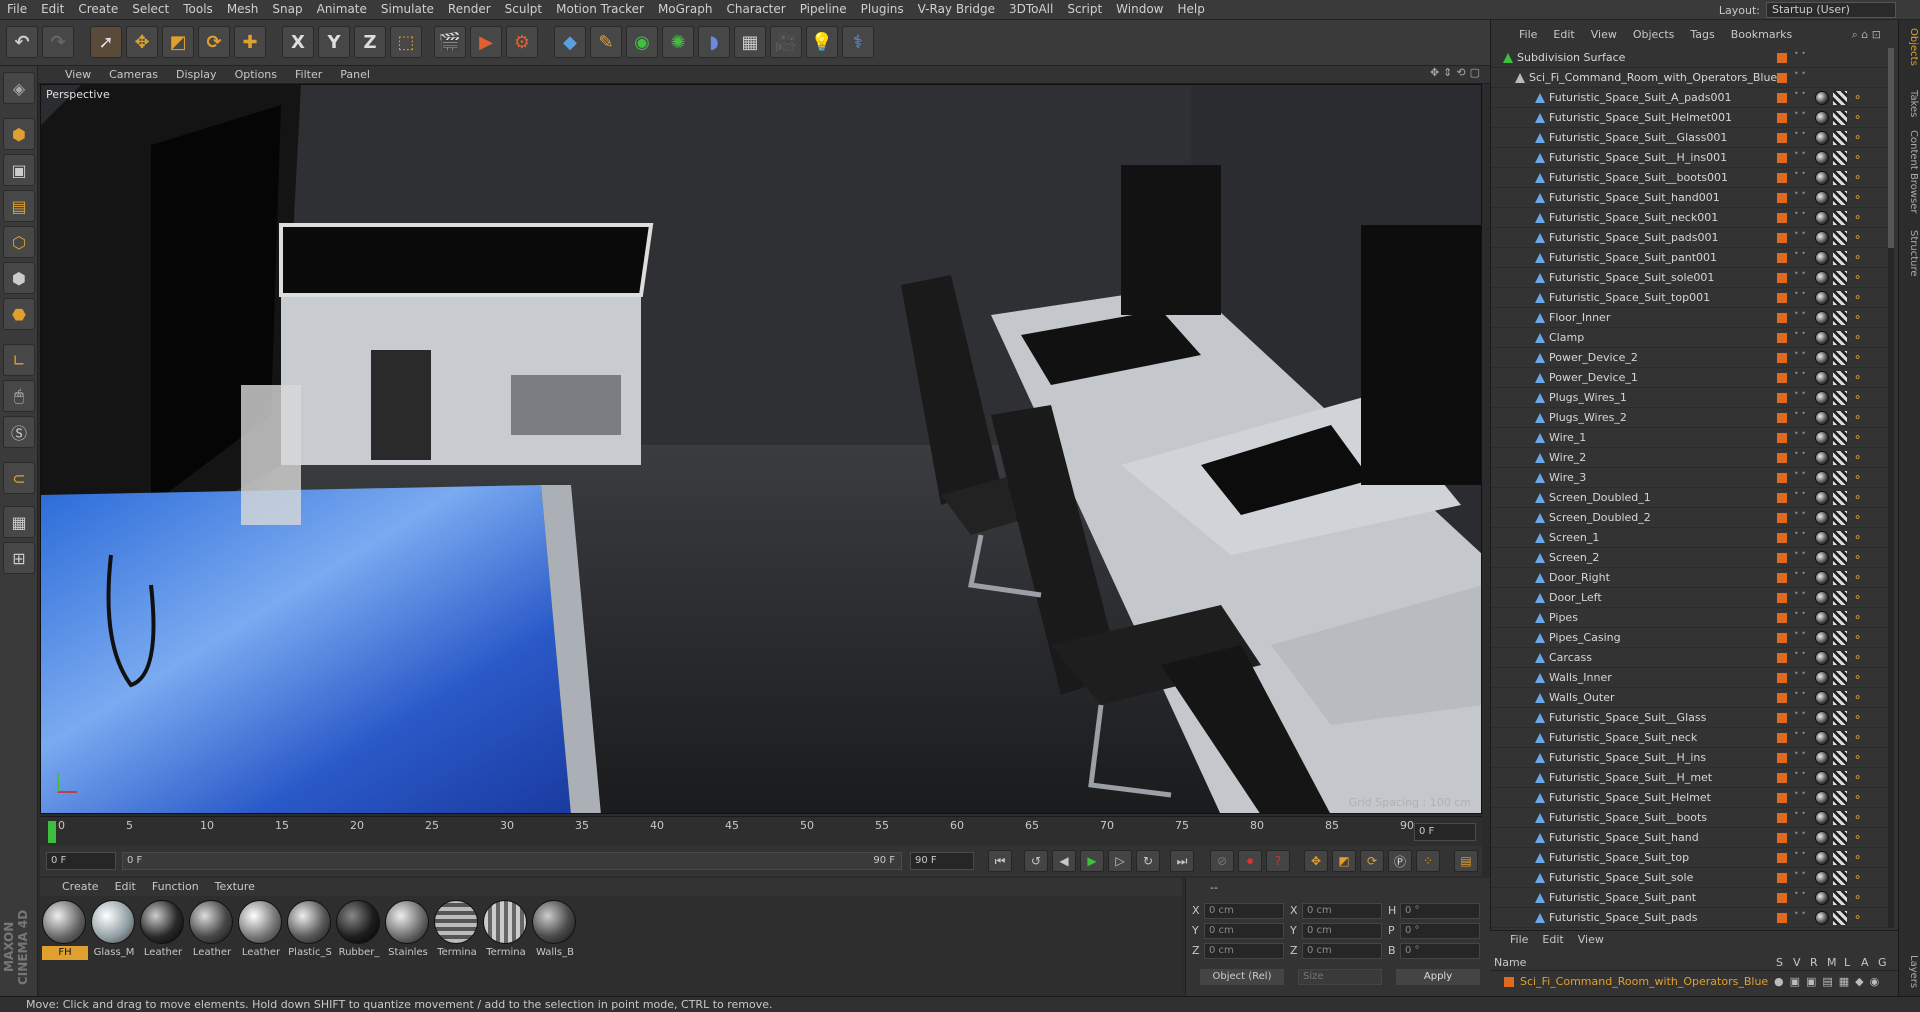 The height and width of the screenshot is (1012, 1920). I want to click on axis-y-button: Y, so click(334, 42).